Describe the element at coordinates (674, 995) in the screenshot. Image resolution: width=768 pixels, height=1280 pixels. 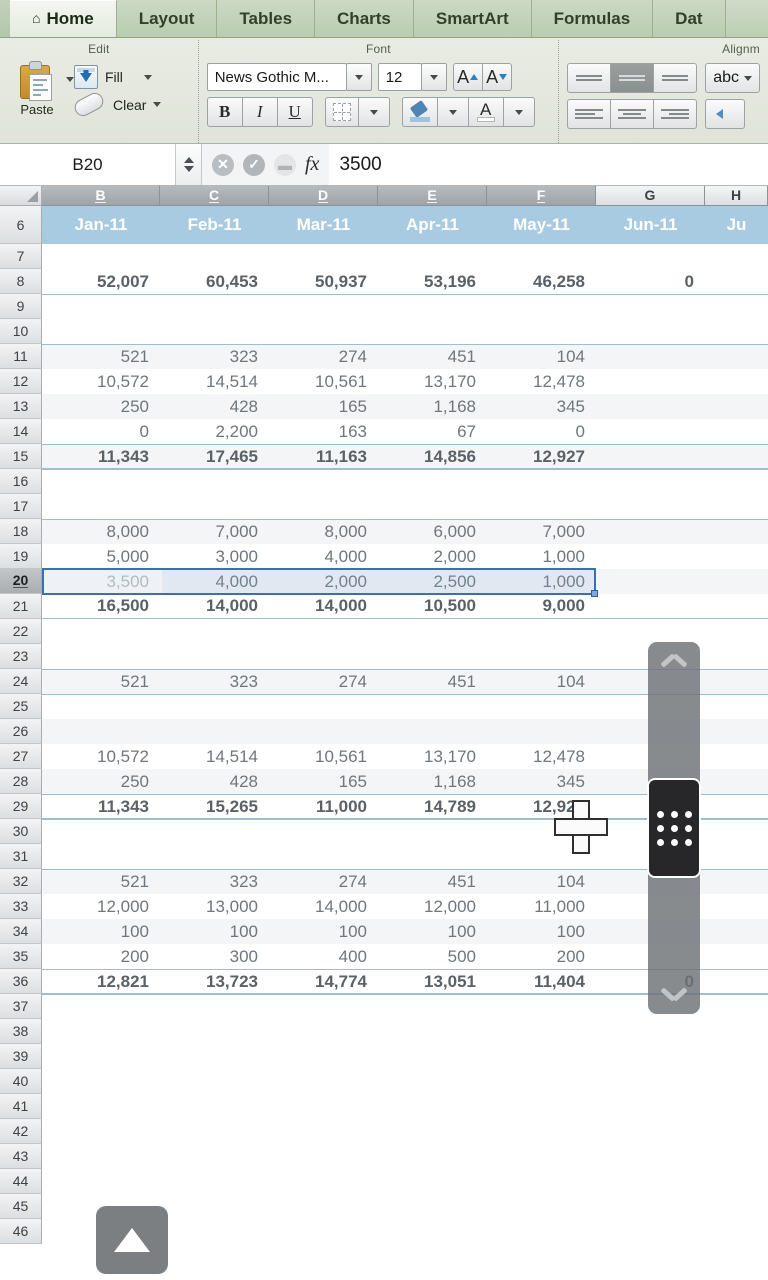
I see `chevron-down-icon` at that location.